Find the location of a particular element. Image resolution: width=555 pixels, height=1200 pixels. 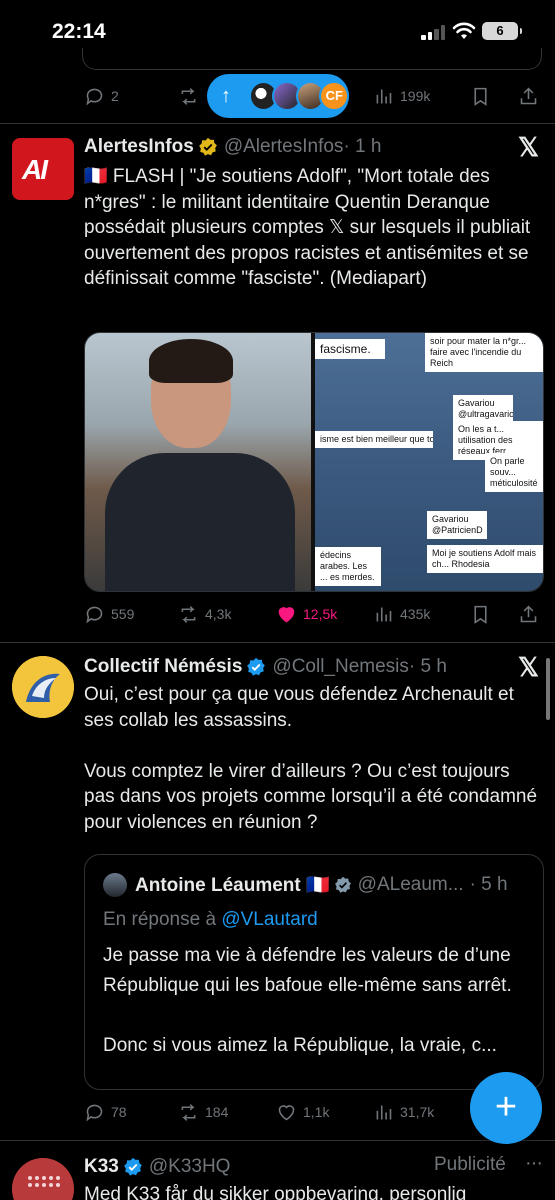

quoted-author-name: Antoine Léaument 🇫🇷 is located at coordinates (232, 885).